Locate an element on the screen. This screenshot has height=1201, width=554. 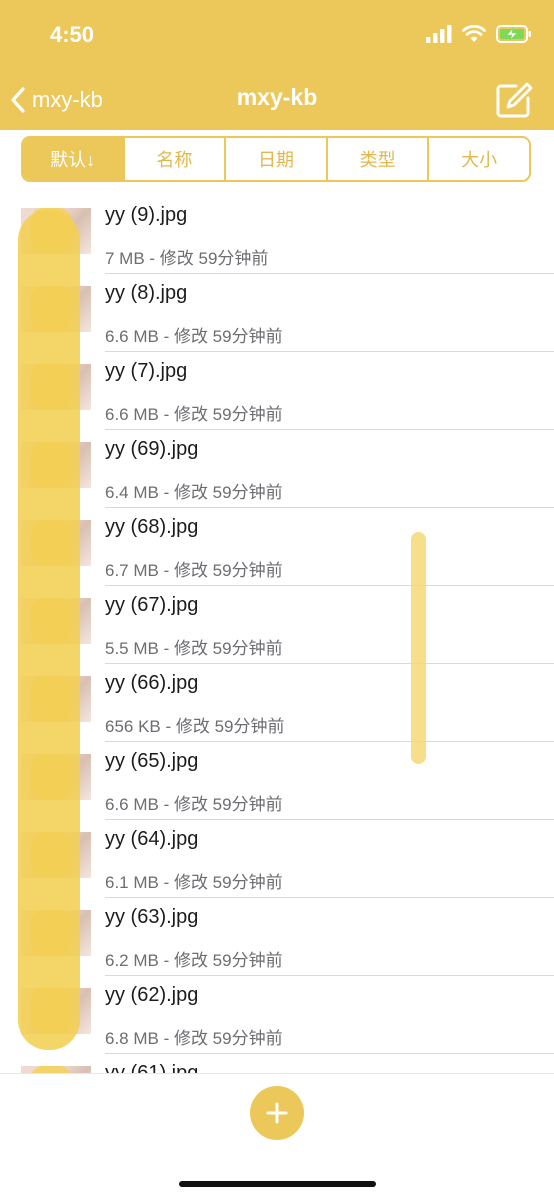
battery-charging-icon is located at coordinates (513, 34).